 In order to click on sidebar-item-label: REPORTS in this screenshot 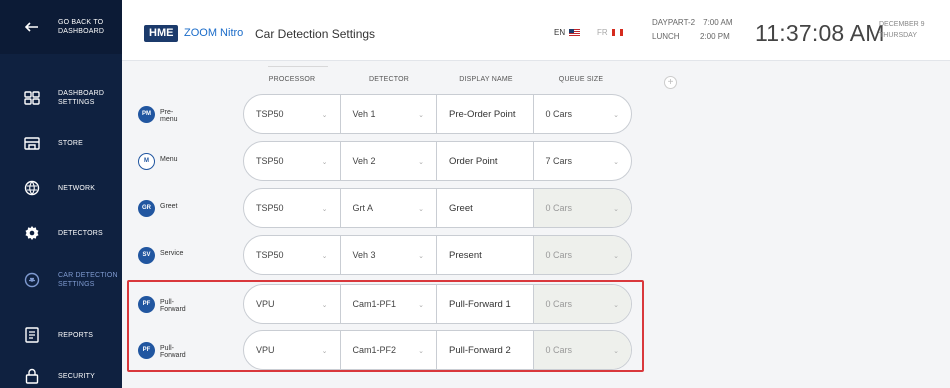, I will do `click(76, 335)`.